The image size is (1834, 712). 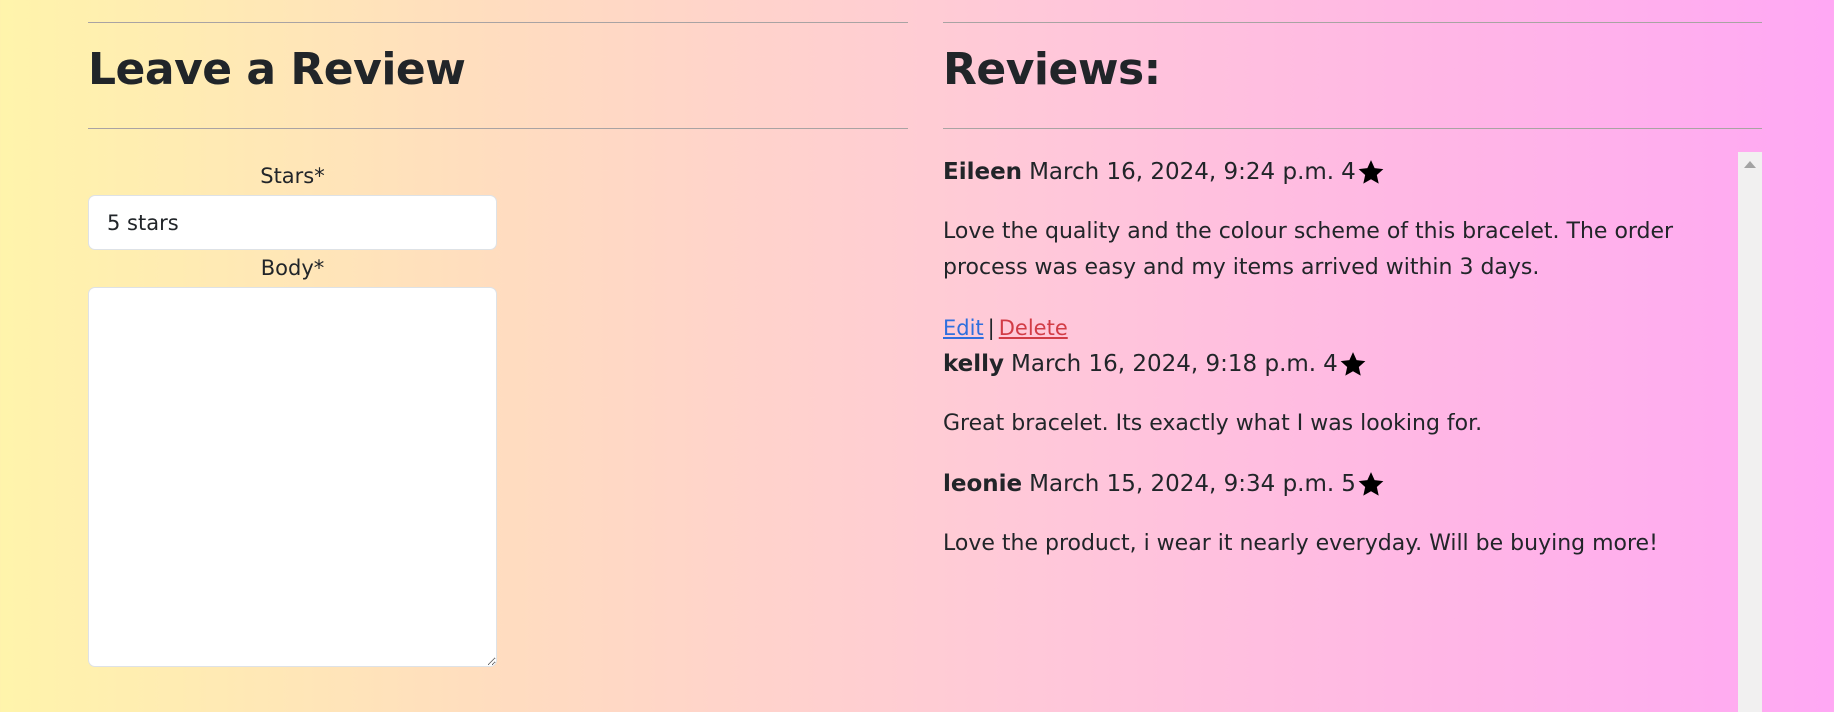 What do you see at coordinates (1033, 328) in the screenshot?
I see `delete-review-link: Delete` at bounding box center [1033, 328].